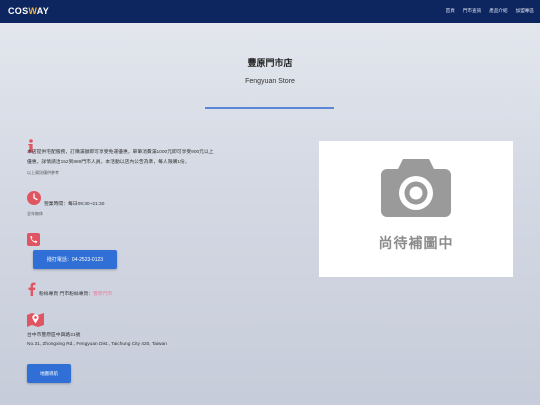 The height and width of the screenshot is (405, 540). I want to click on logo-accent: W, so click(32, 11).